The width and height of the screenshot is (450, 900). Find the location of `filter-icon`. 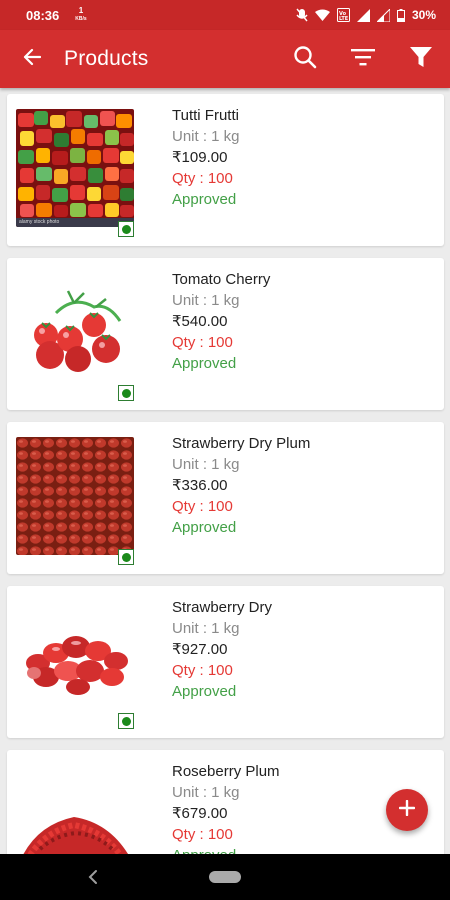

filter-icon is located at coordinates (421, 59).